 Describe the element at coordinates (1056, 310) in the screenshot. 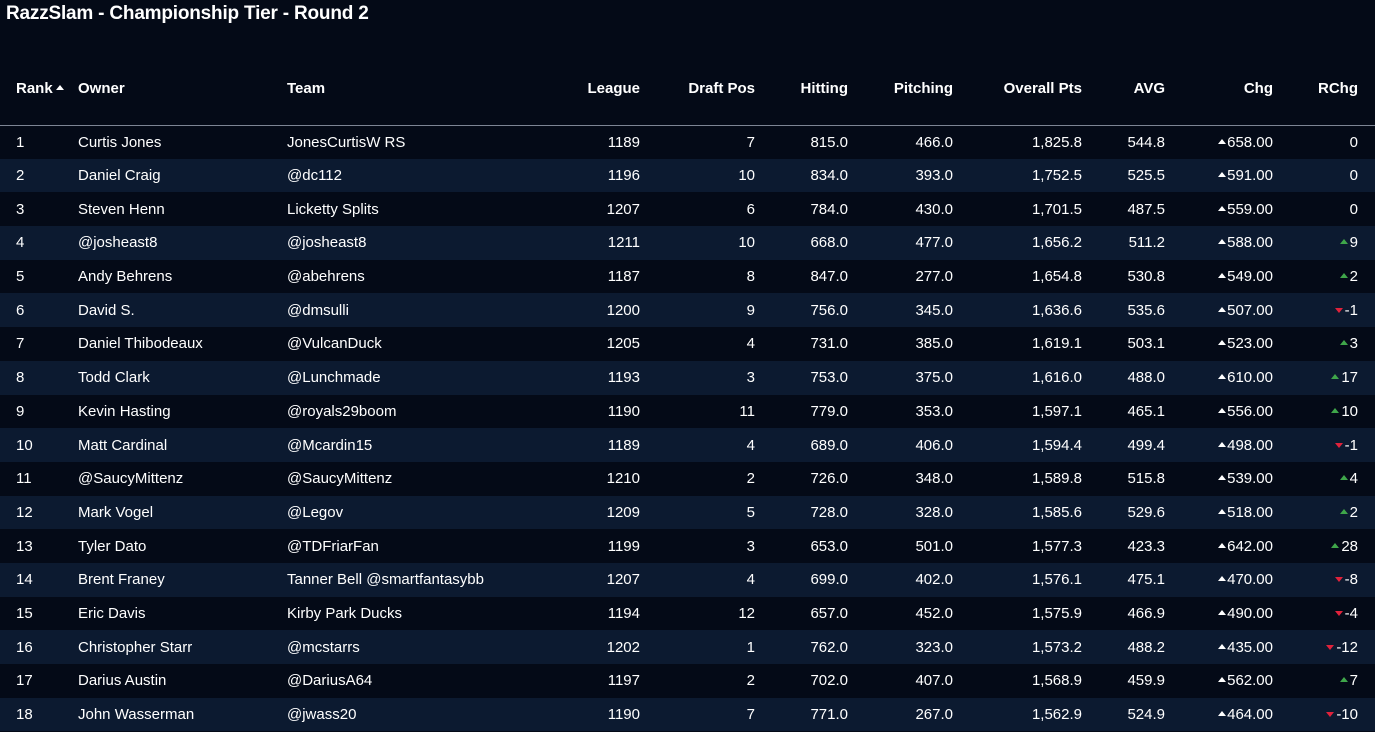

I see `cell-overall-pts: 1,636.6` at that location.